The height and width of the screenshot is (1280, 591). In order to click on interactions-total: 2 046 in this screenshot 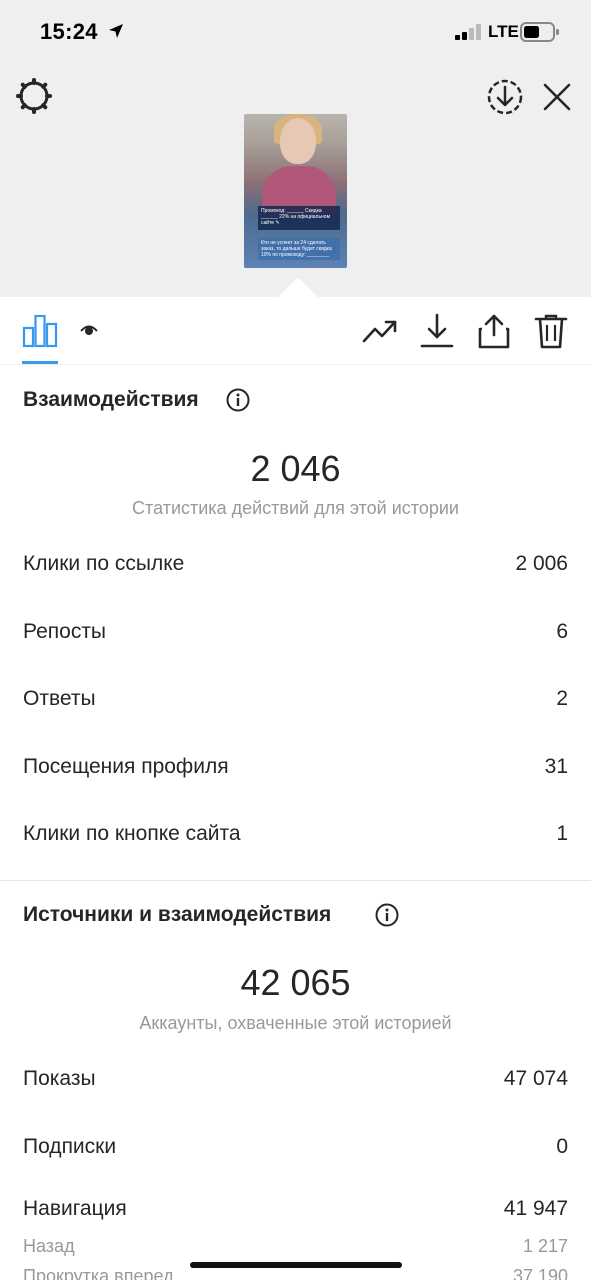, I will do `click(295, 468)`.